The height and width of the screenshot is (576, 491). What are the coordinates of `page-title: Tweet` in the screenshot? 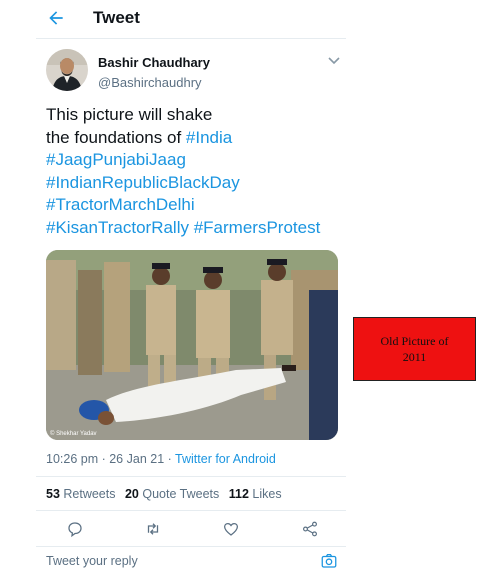 It's located at (116, 17).